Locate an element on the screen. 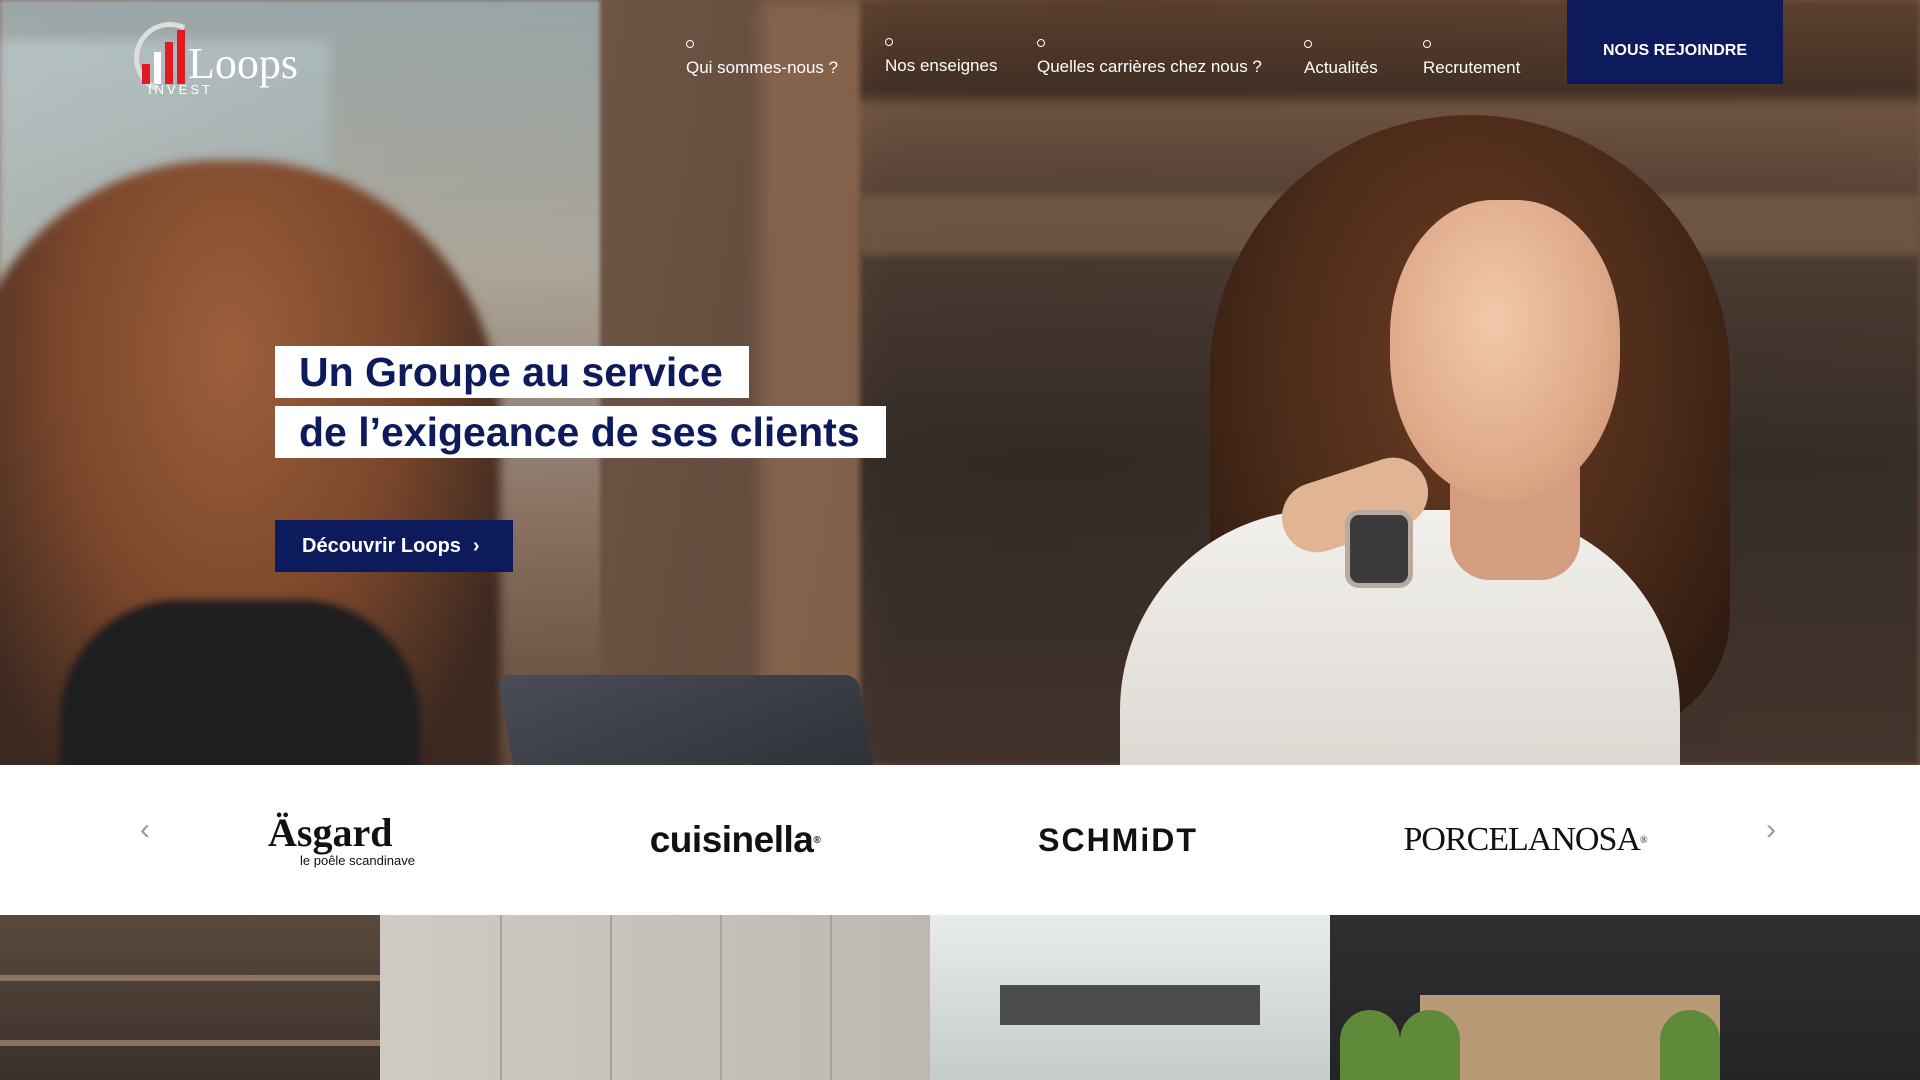 The width and height of the screenshot is (1920, 1080). discover-loops-button: Découvrir Loops › is located at coordinates (394, 546).